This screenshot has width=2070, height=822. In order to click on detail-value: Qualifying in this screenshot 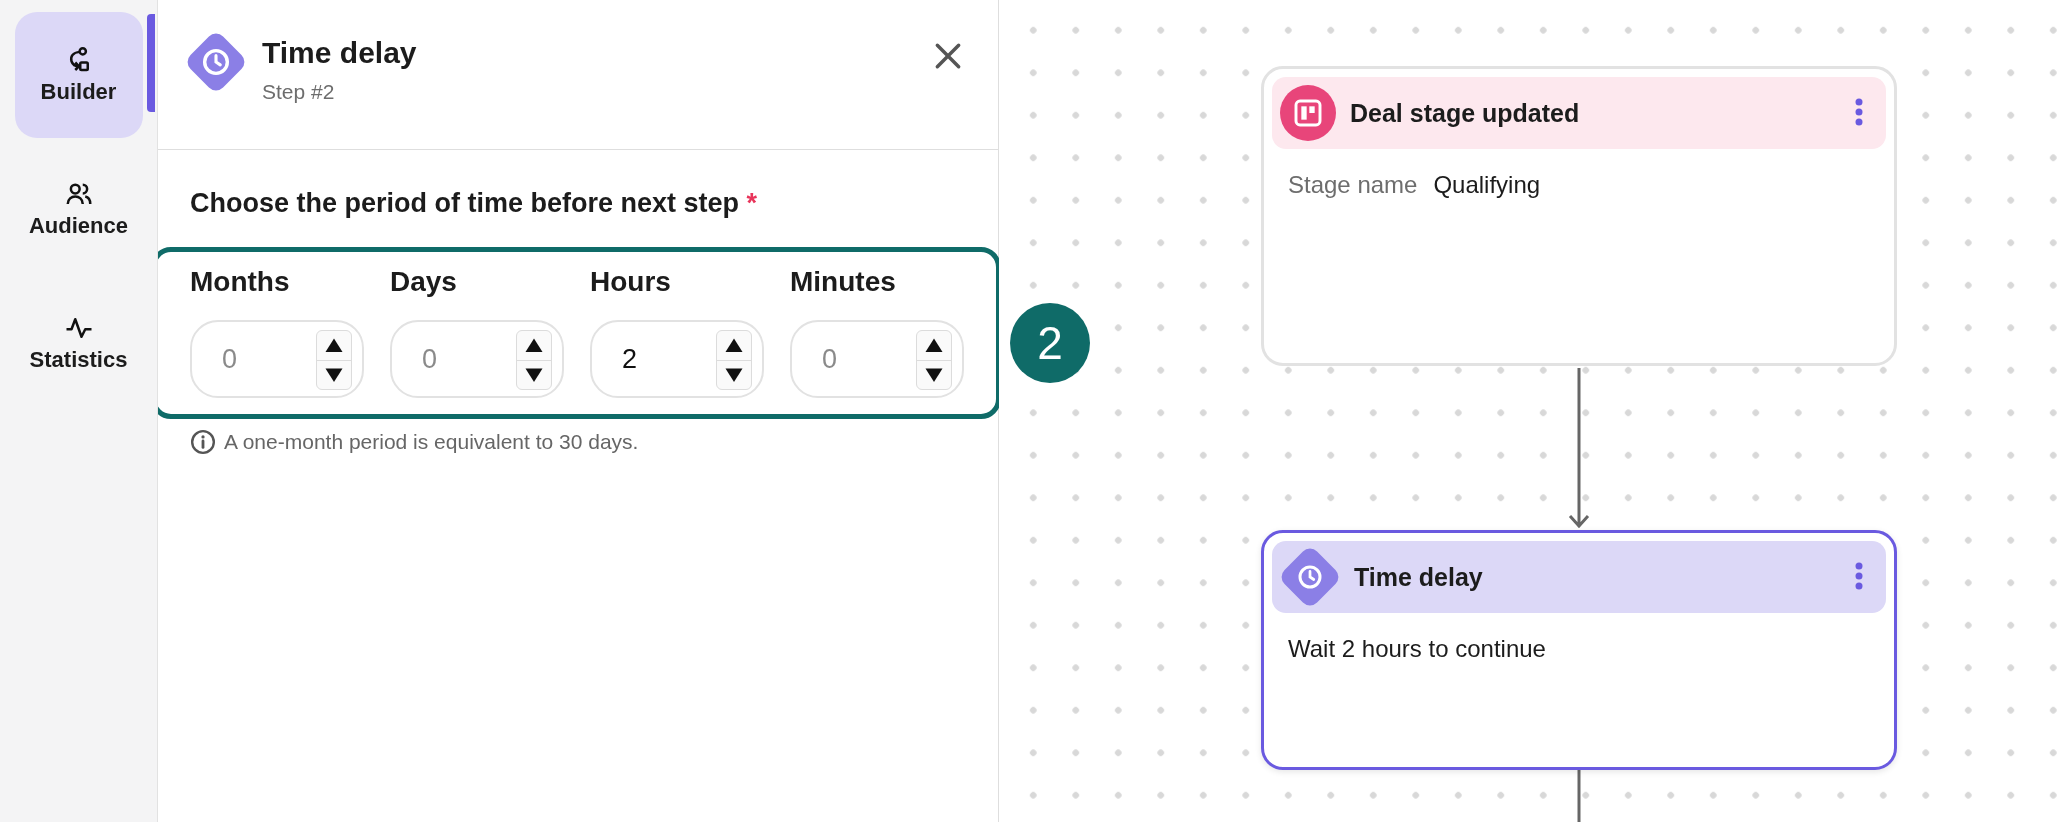, I will do `click(1487, 185)`.